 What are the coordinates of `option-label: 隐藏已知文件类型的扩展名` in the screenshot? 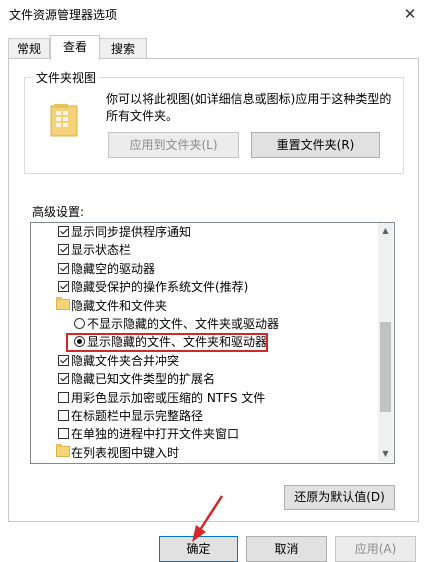 It's located at (143, 379).